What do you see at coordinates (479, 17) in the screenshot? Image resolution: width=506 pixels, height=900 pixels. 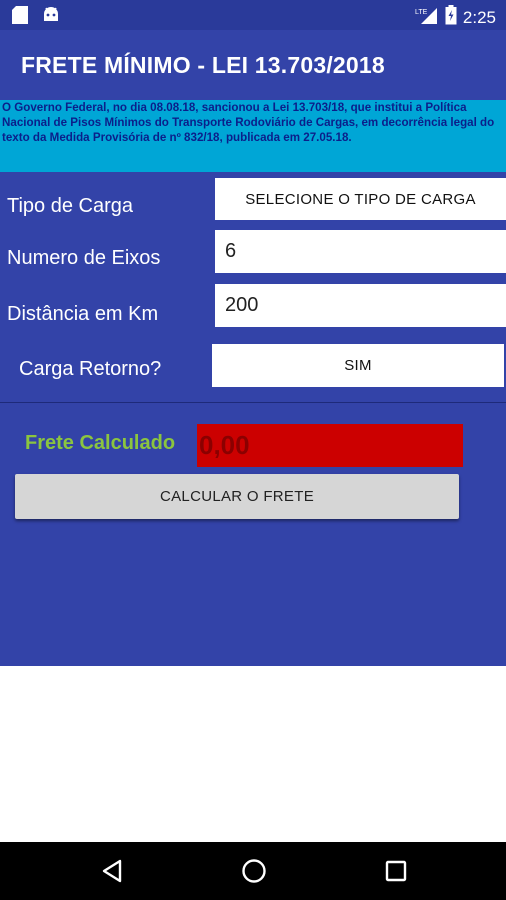 I see `clock: 2:25` at bounding box center [479, 17].